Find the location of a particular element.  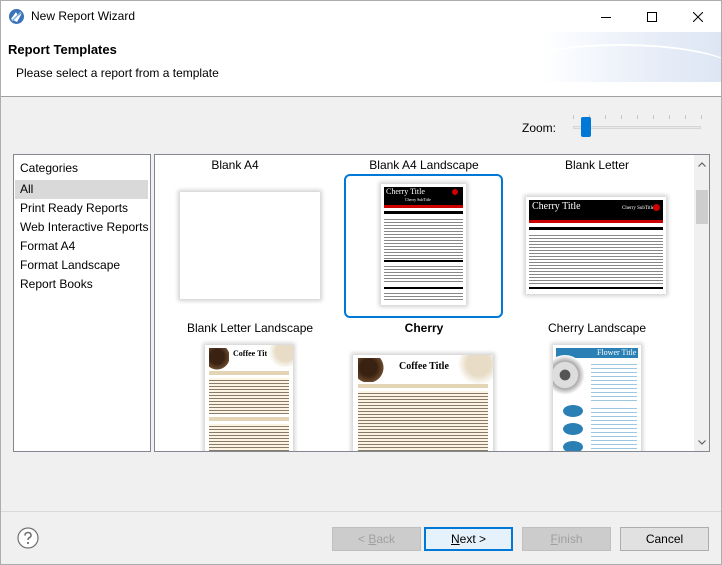

template-thumb-blank-letter: Cherry Title Cherry SubTitle is located at coordinates (596, 245).